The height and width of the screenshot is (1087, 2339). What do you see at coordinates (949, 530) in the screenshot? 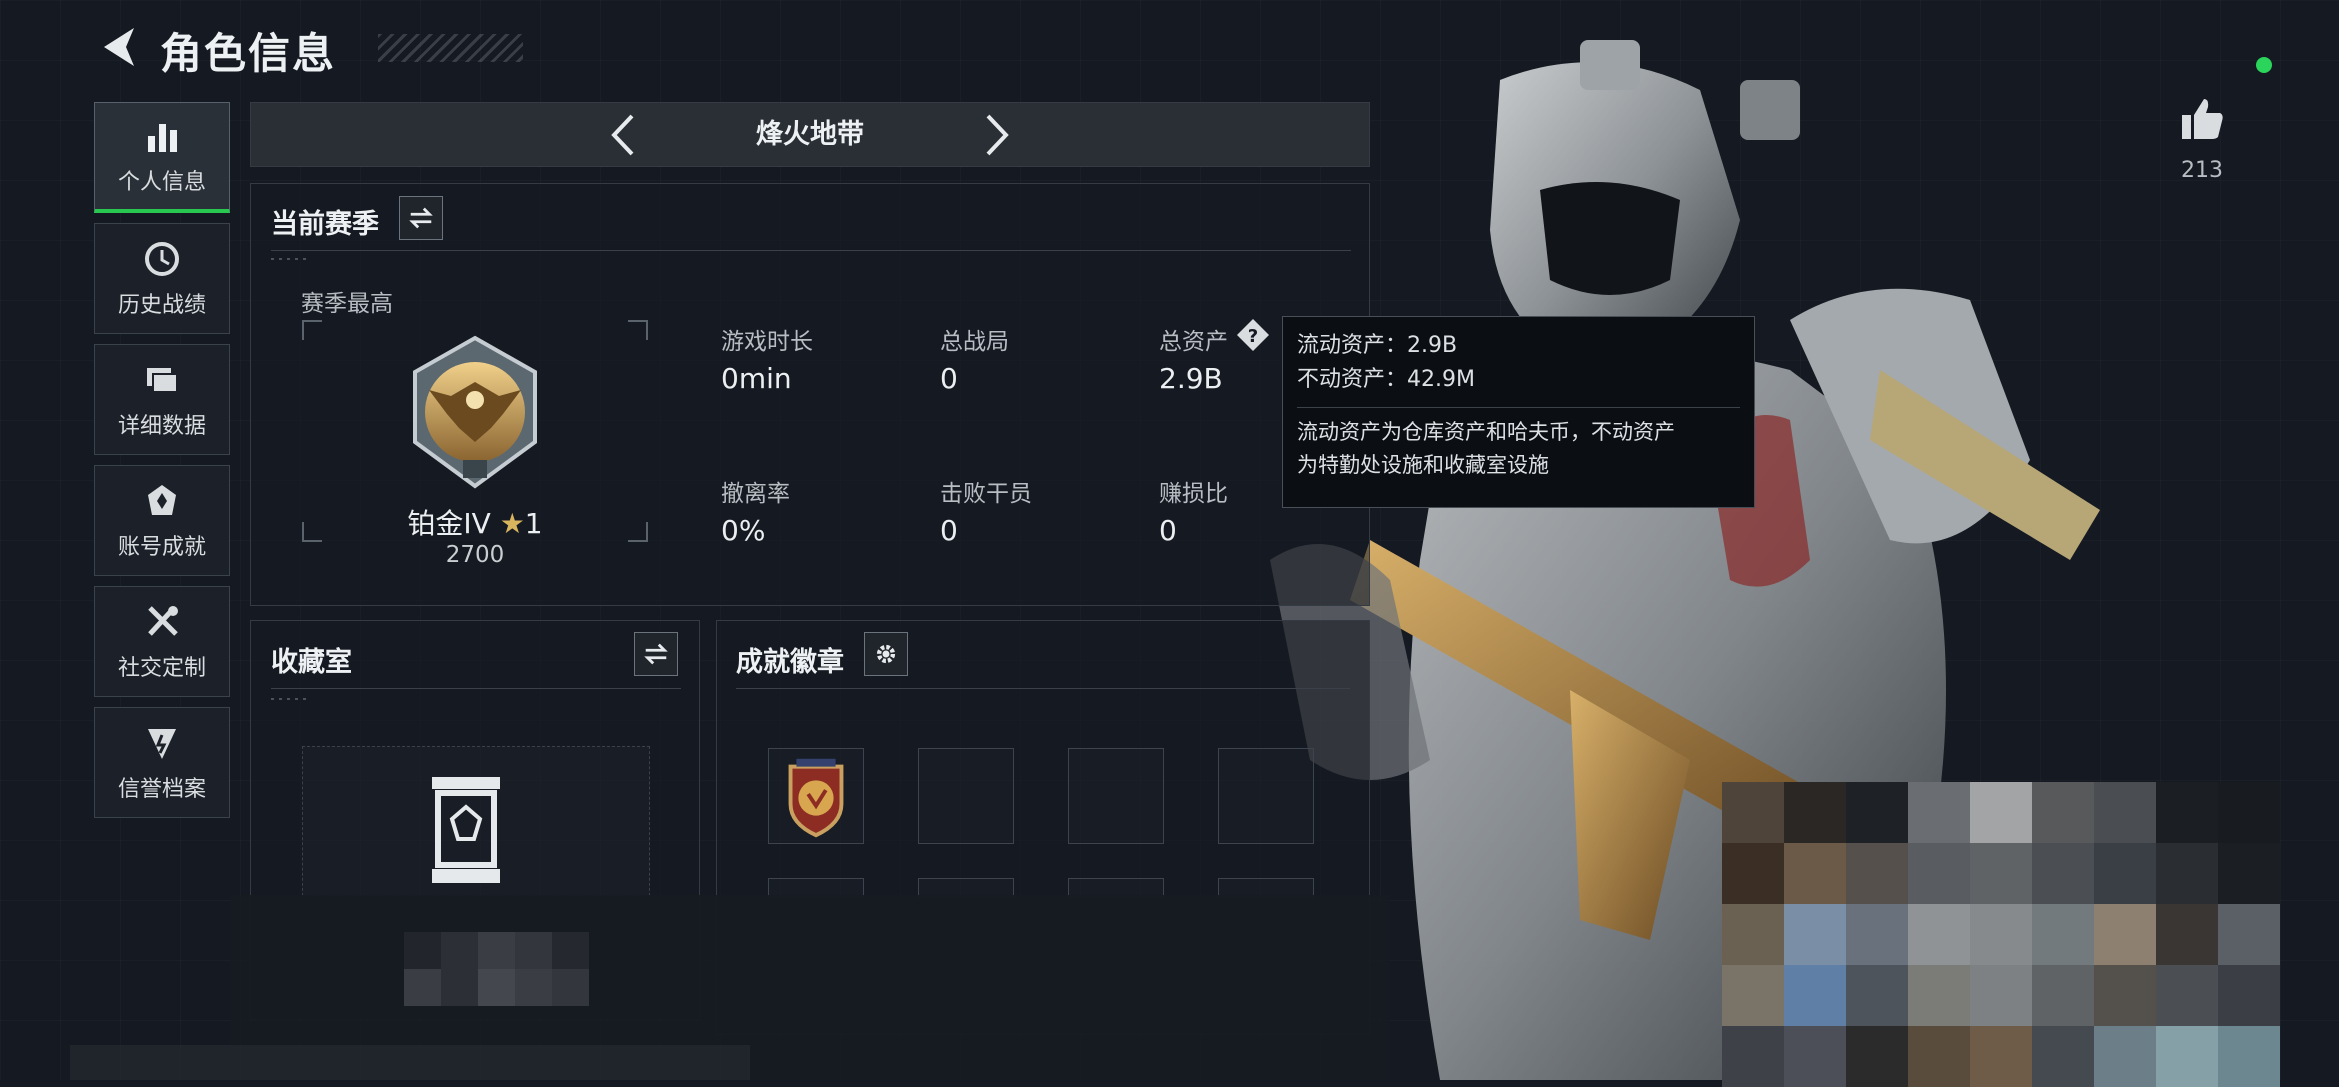
I see `stat-value-operators-defeated: 0` at bounding box center [949, 530].